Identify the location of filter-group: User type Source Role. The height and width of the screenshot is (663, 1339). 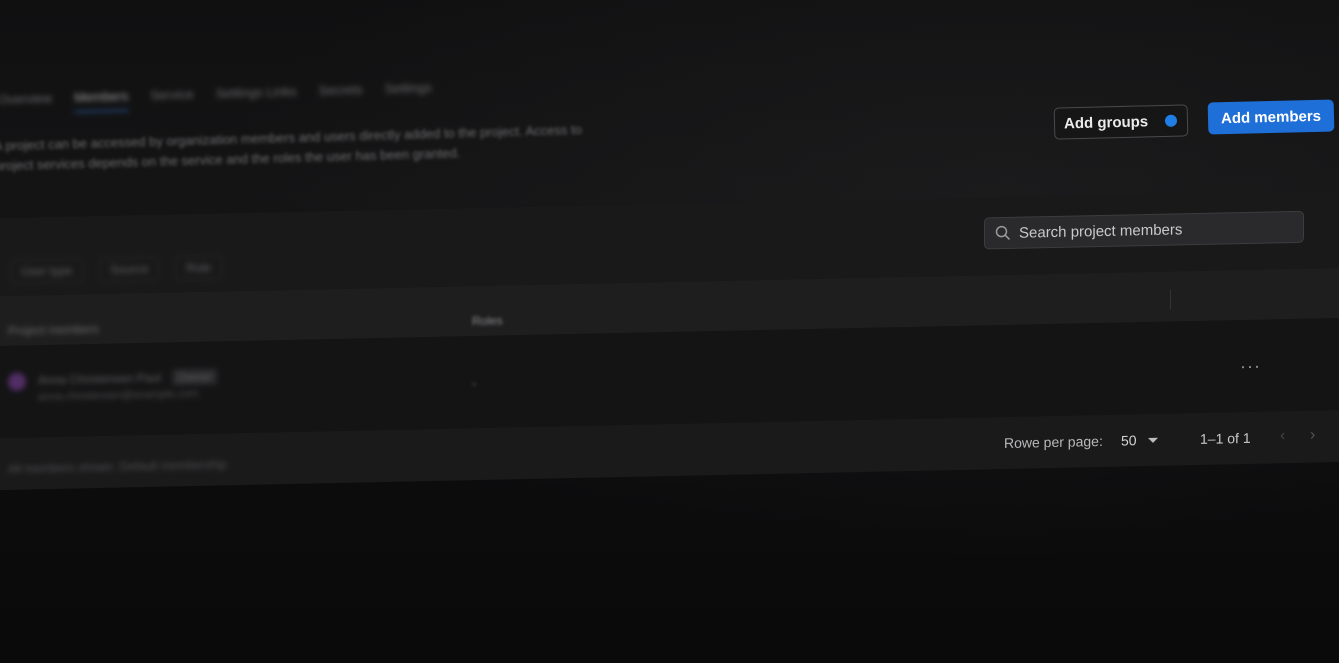
(116, 269).